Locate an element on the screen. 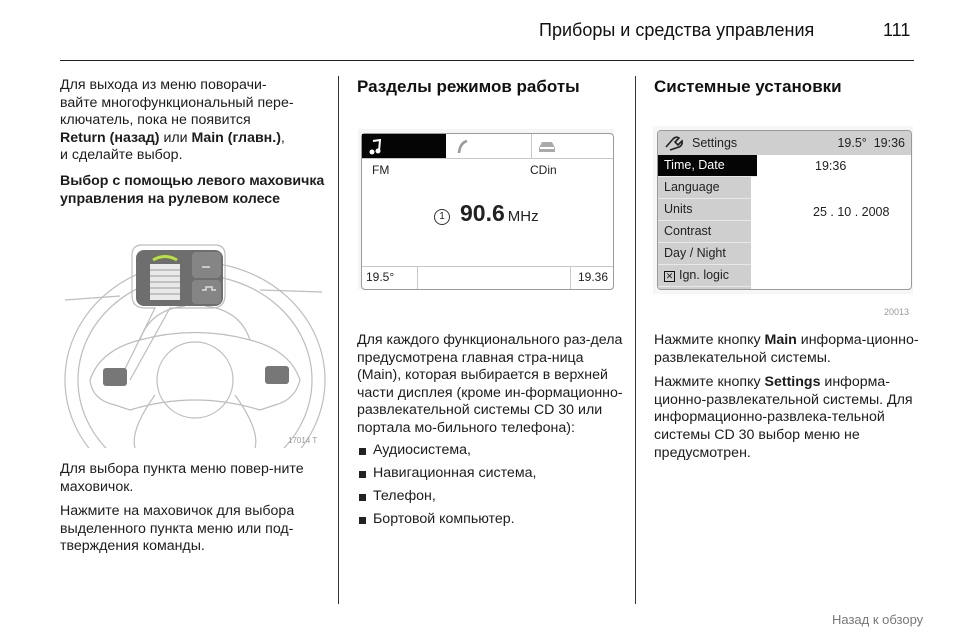 Image resolution: width=954 pixels, height=638 pixels. radio-display: FM CDin 1 90.6 MHz 19.5° 19.36 is located at coordinates (487, 211).